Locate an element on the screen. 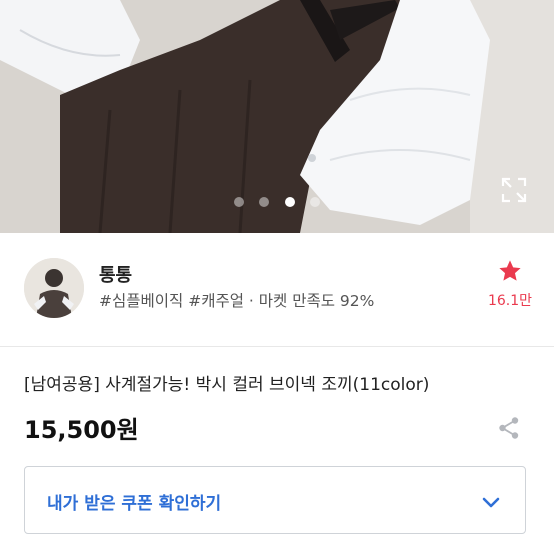  coupon-label: 내가 받은 쿠폰 확인하기 is located at coordinates (134, 504).